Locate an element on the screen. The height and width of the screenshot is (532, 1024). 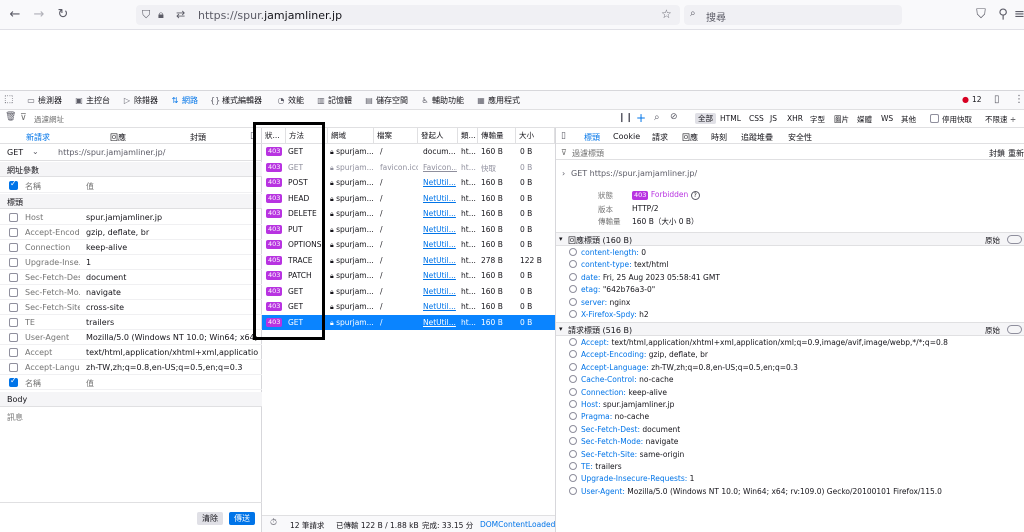
disable-cache-checkbox is located at coordinates (934, 118).